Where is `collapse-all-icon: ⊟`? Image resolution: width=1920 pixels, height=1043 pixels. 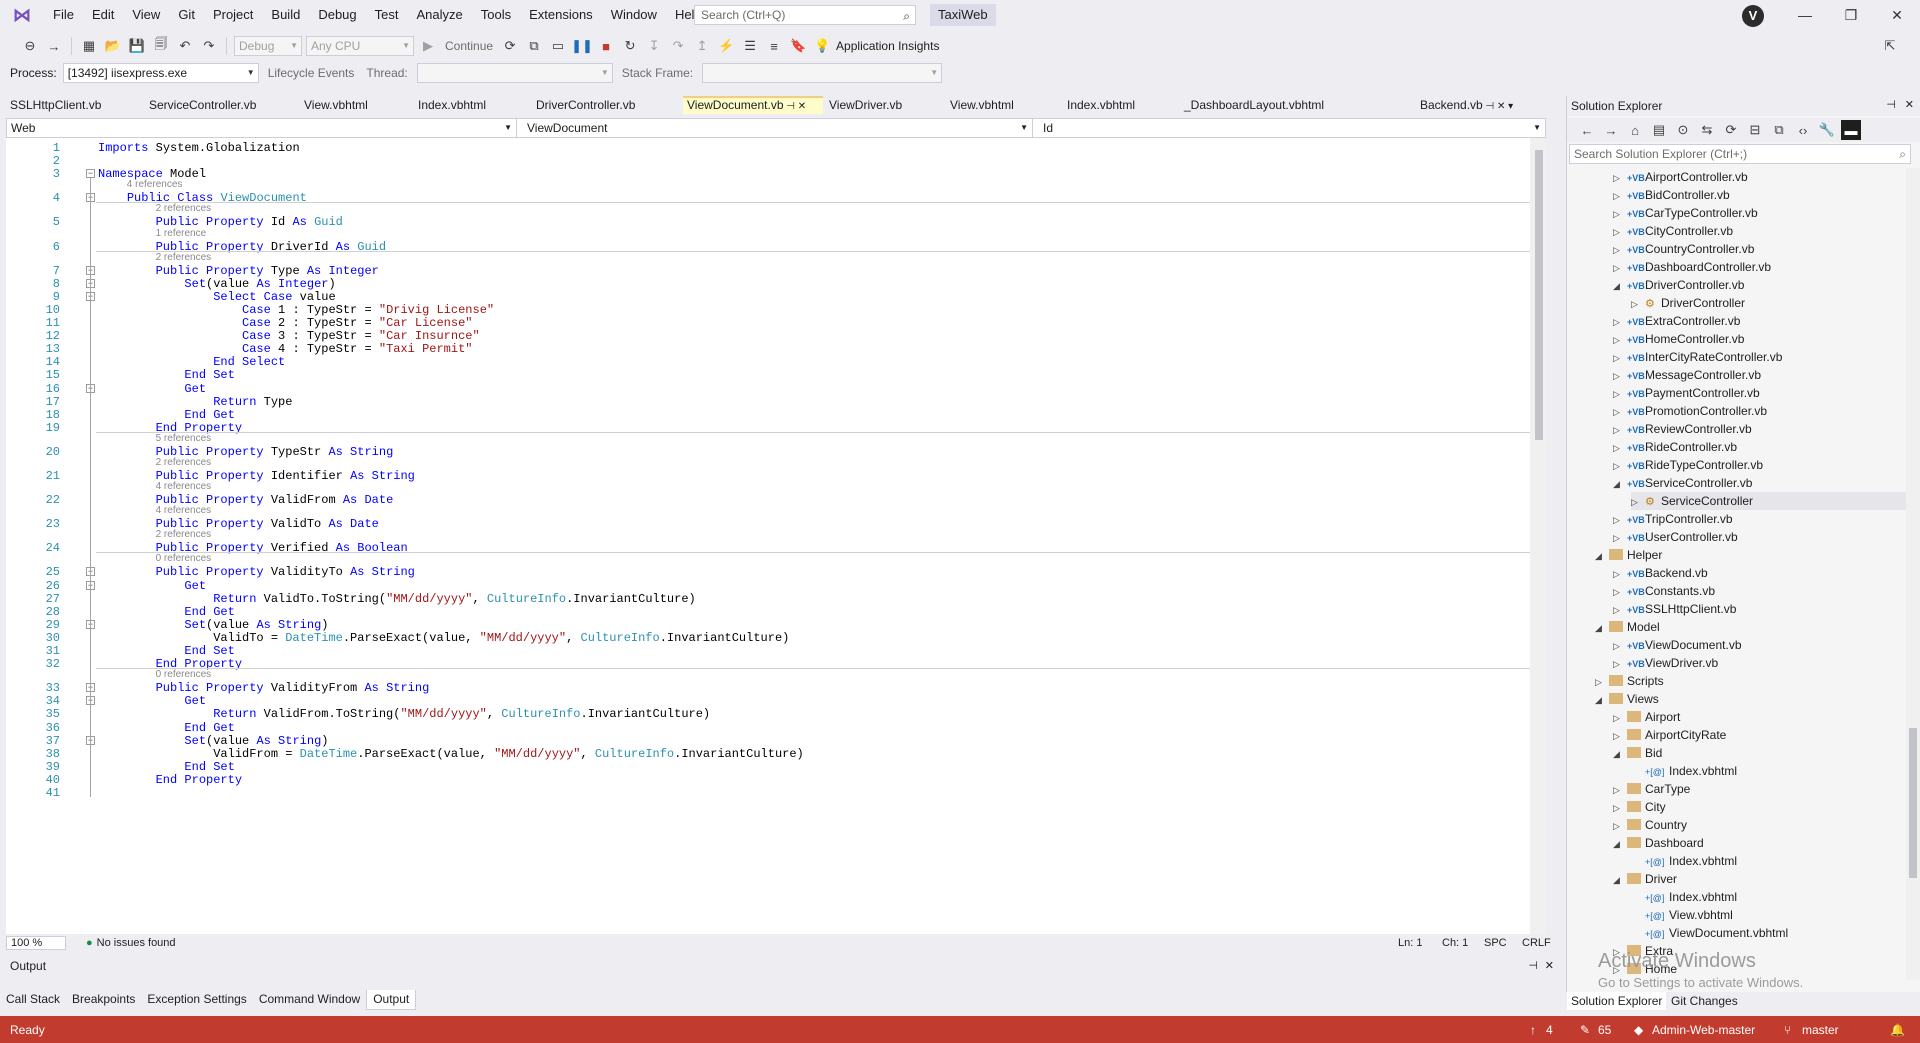 collapse-all-icon: ⊟ is located at coordinates (1755, 130).